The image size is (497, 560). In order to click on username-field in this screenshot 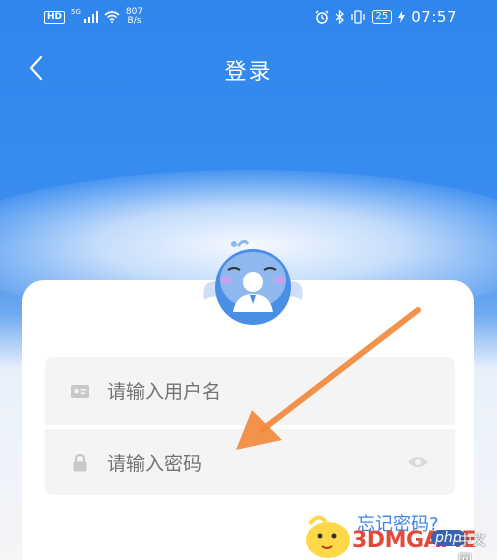, I will do `click(250, 391)`.